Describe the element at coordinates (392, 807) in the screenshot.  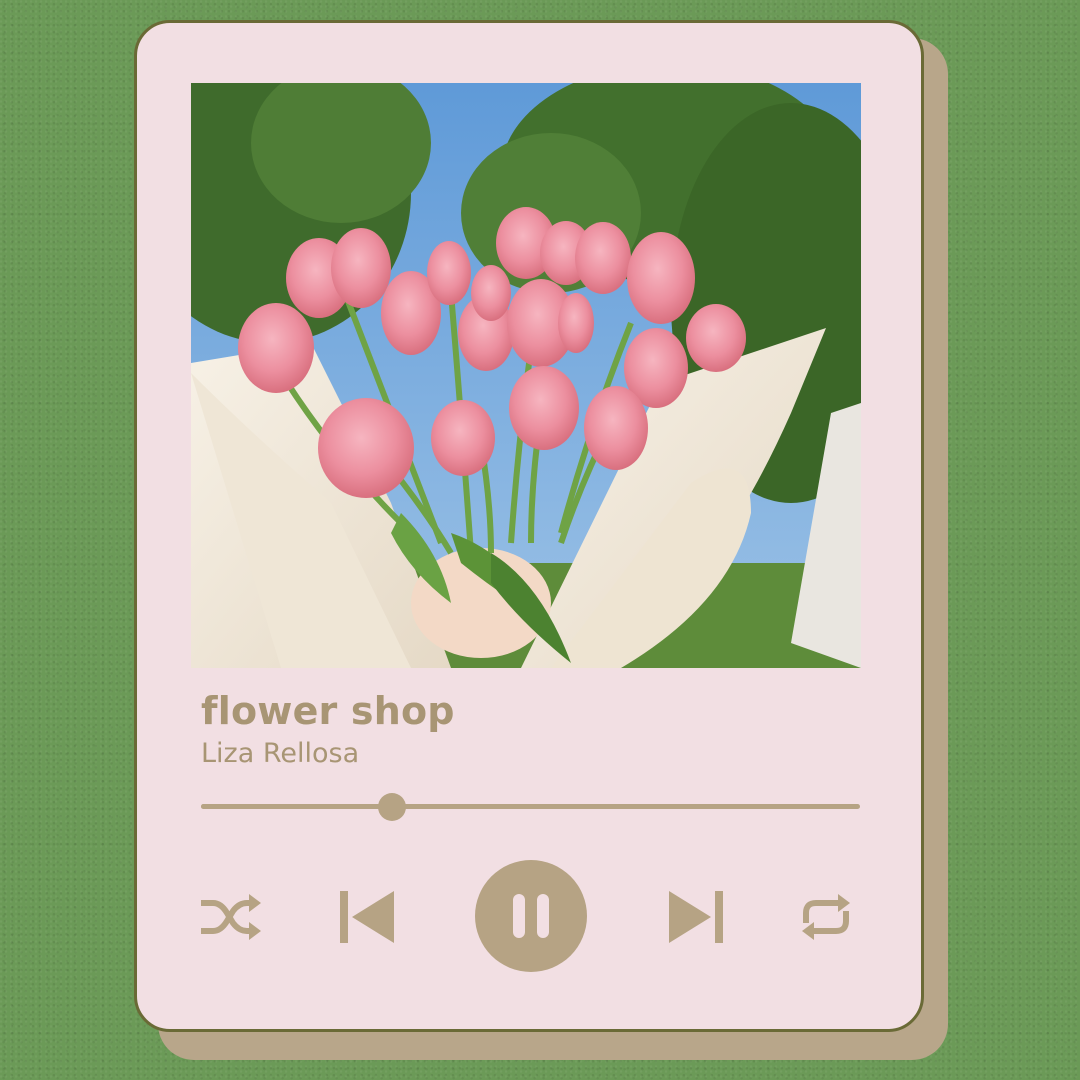
I see `progress-handle` at that location.